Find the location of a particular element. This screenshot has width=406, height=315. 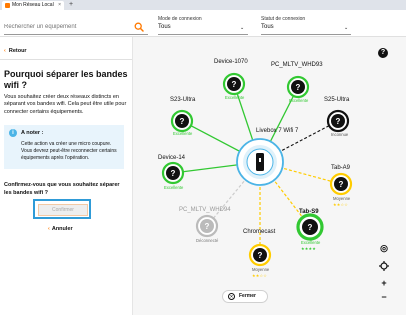

device-14-question-icon: ? is located at coordinates (173, 173).